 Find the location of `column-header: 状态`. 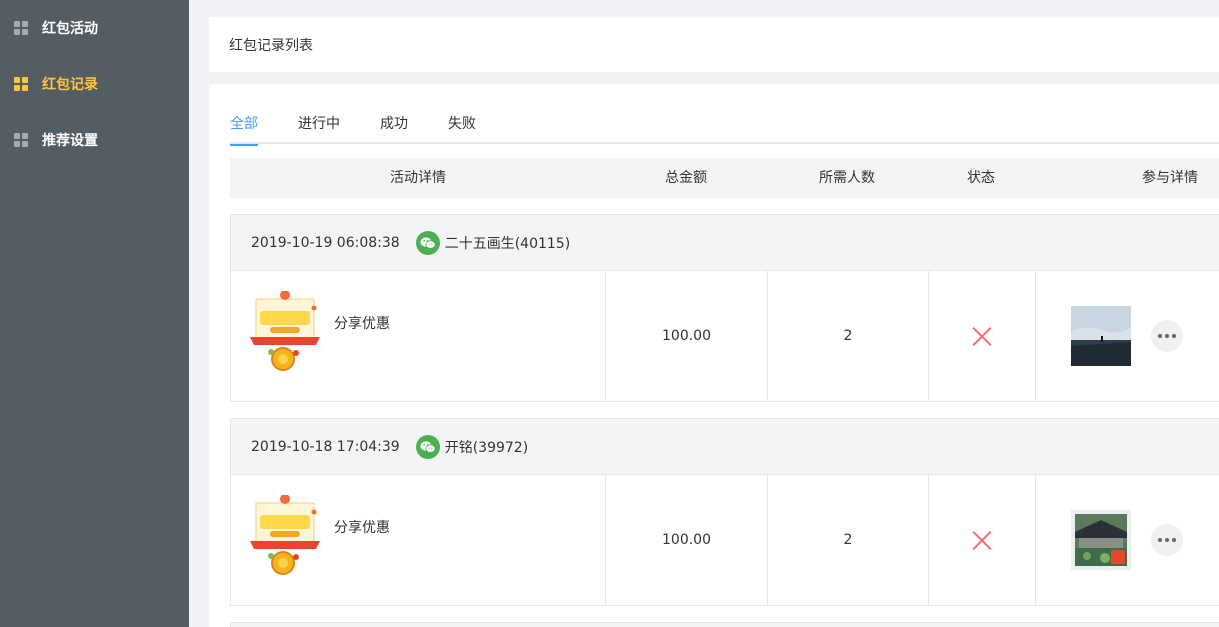

column-header: 状态 is located at coordinates (981, 178).